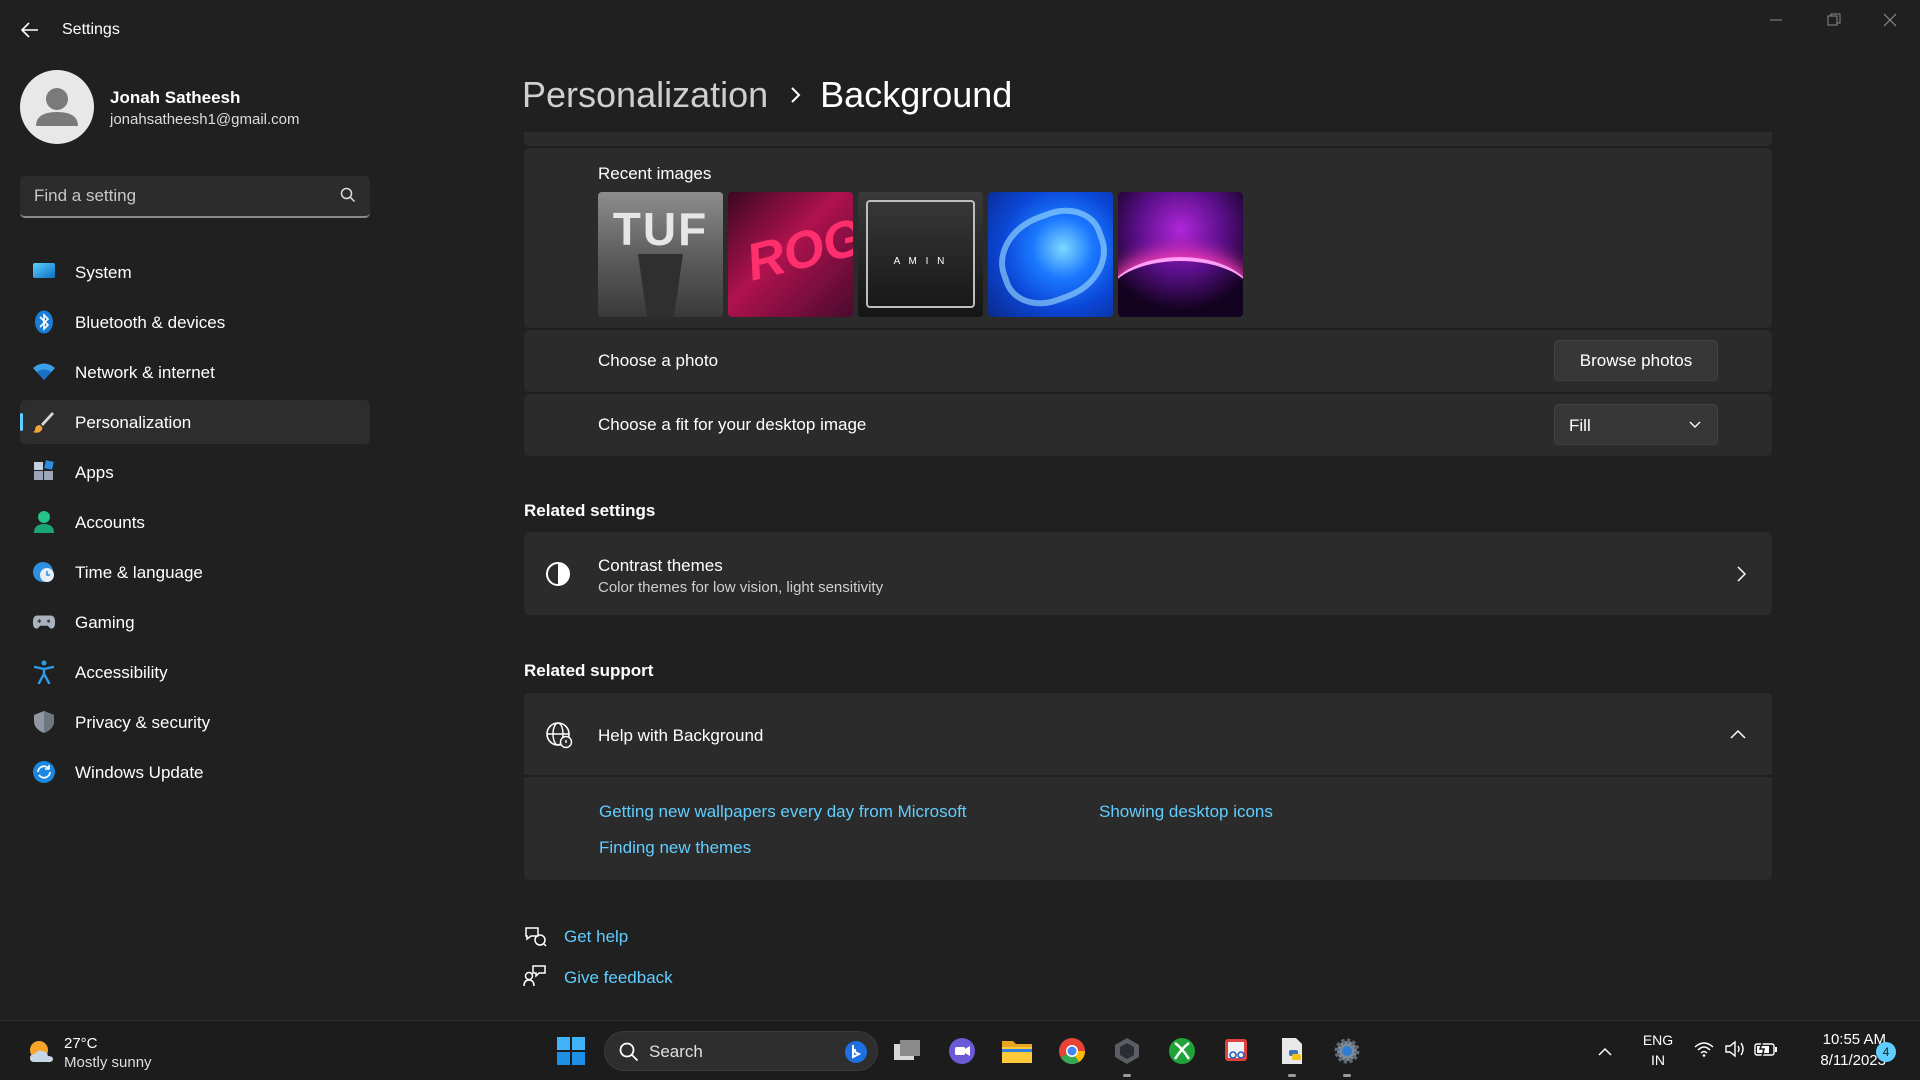 The height and width of the screenshot is (1080, 1920). Describe the element at coordinates (1890, 20) in the screenshot. I see `close-button` at that location.